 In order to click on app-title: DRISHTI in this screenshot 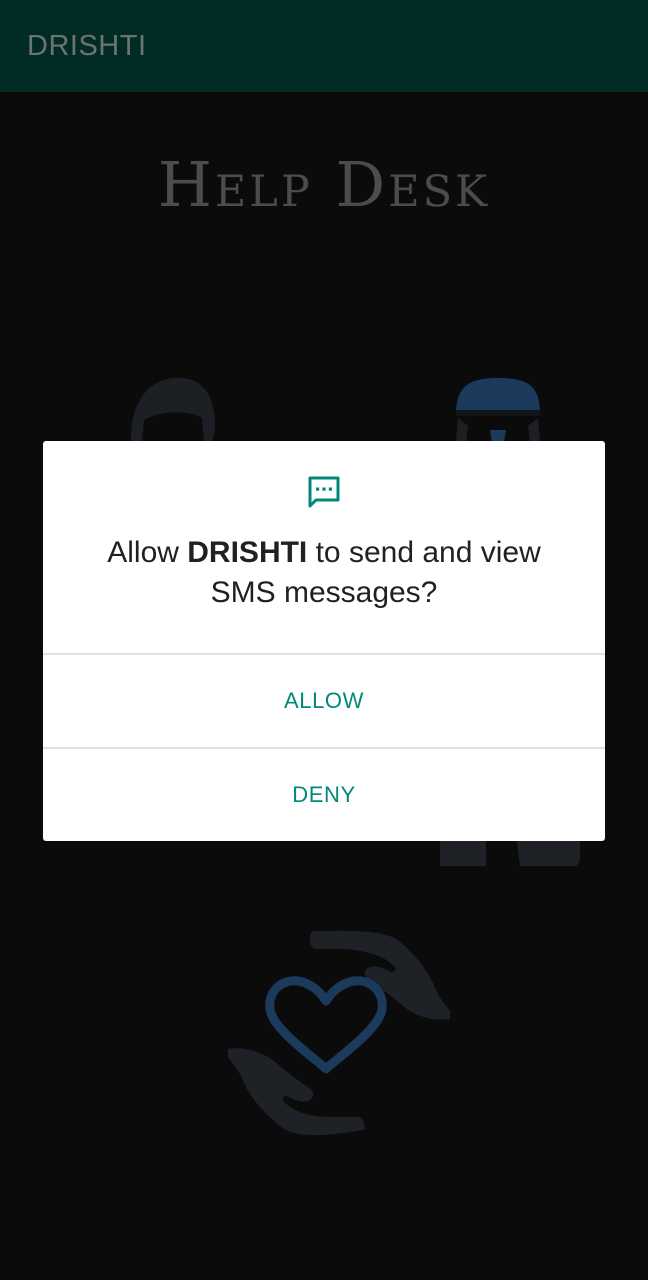, I will do `click(87, 46)`.